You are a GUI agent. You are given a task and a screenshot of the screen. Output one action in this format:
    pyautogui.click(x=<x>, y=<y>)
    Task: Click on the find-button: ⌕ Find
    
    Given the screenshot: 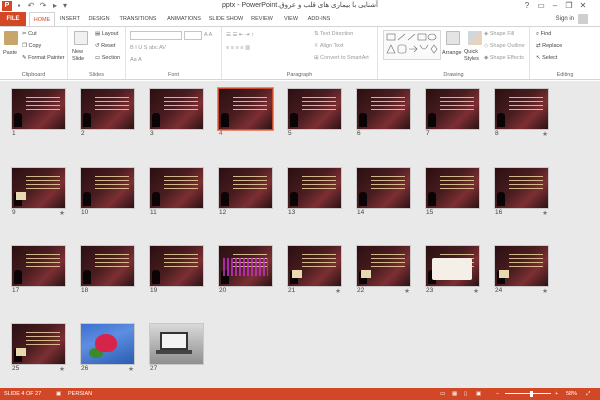 What is the action you would take?
    pyautogui.click(x=543, y=34)
    